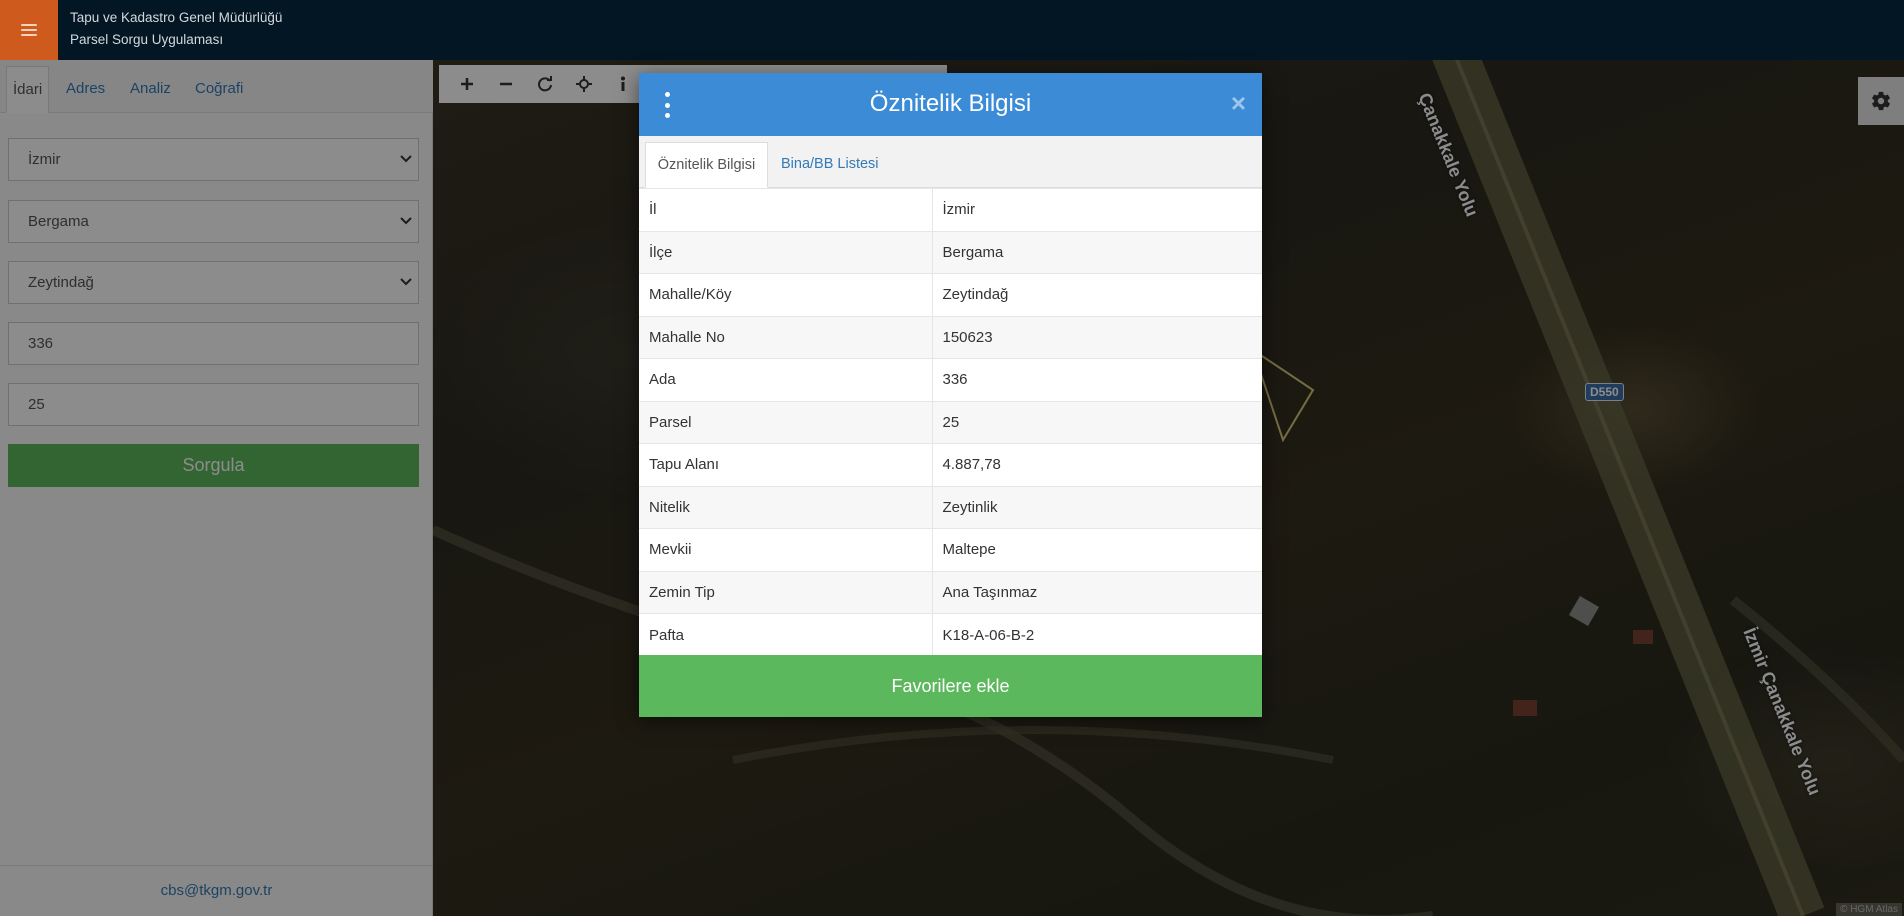 This screenshot has height=916, width=1904. What do you see at coordinates (1097, 592) in the screenshot?
I see `attribute-value: Ana Taşınmaz` at bounding box center [1097, 592].